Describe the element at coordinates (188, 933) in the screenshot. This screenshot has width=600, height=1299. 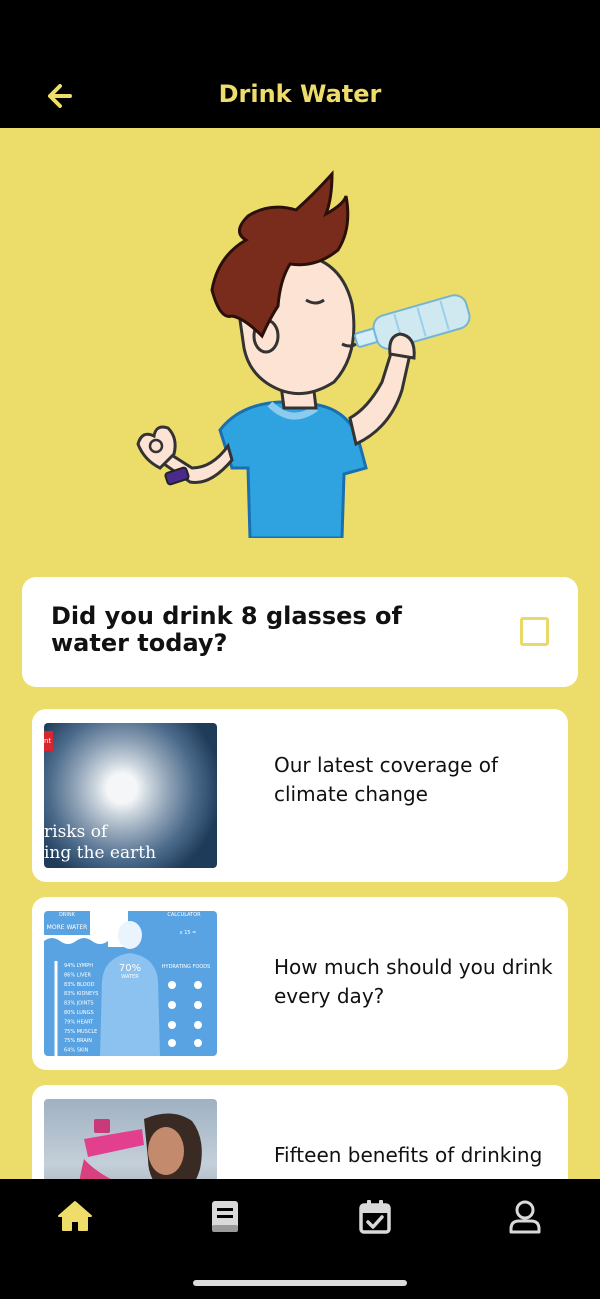
I see `thumb-calc-formula: x 15 =` at that location.